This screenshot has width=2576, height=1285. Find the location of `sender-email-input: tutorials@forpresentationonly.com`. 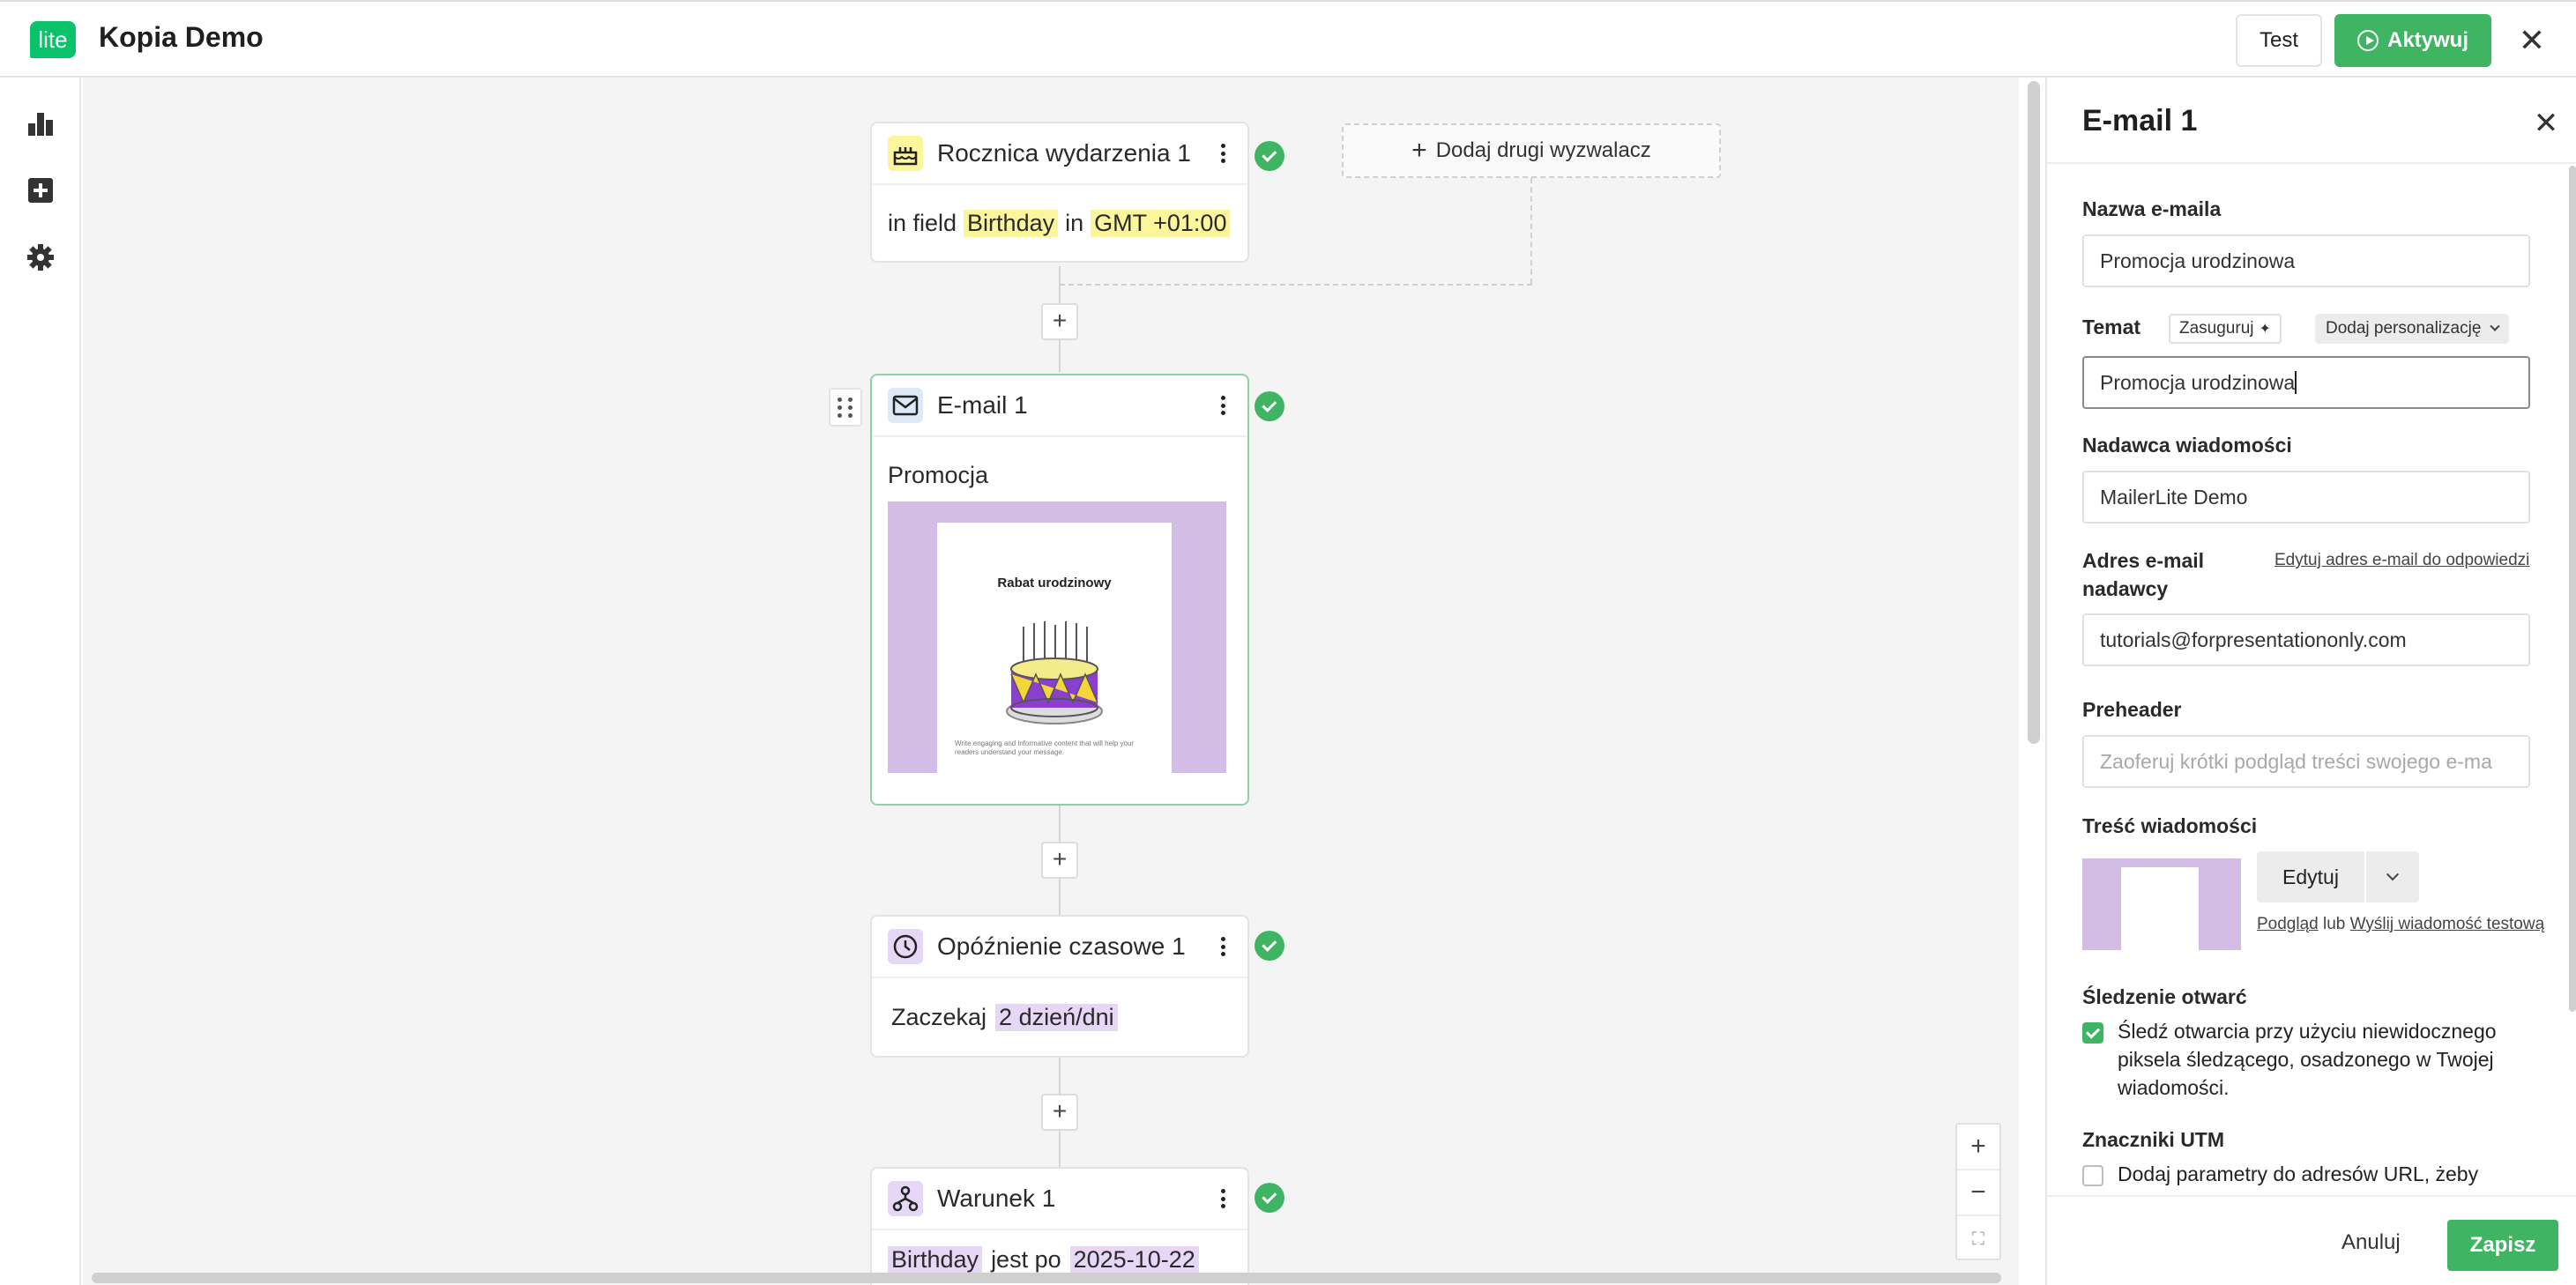

sender-email-input: tutorials@forpresentationonly.com is located at coordinates (2306, 639).